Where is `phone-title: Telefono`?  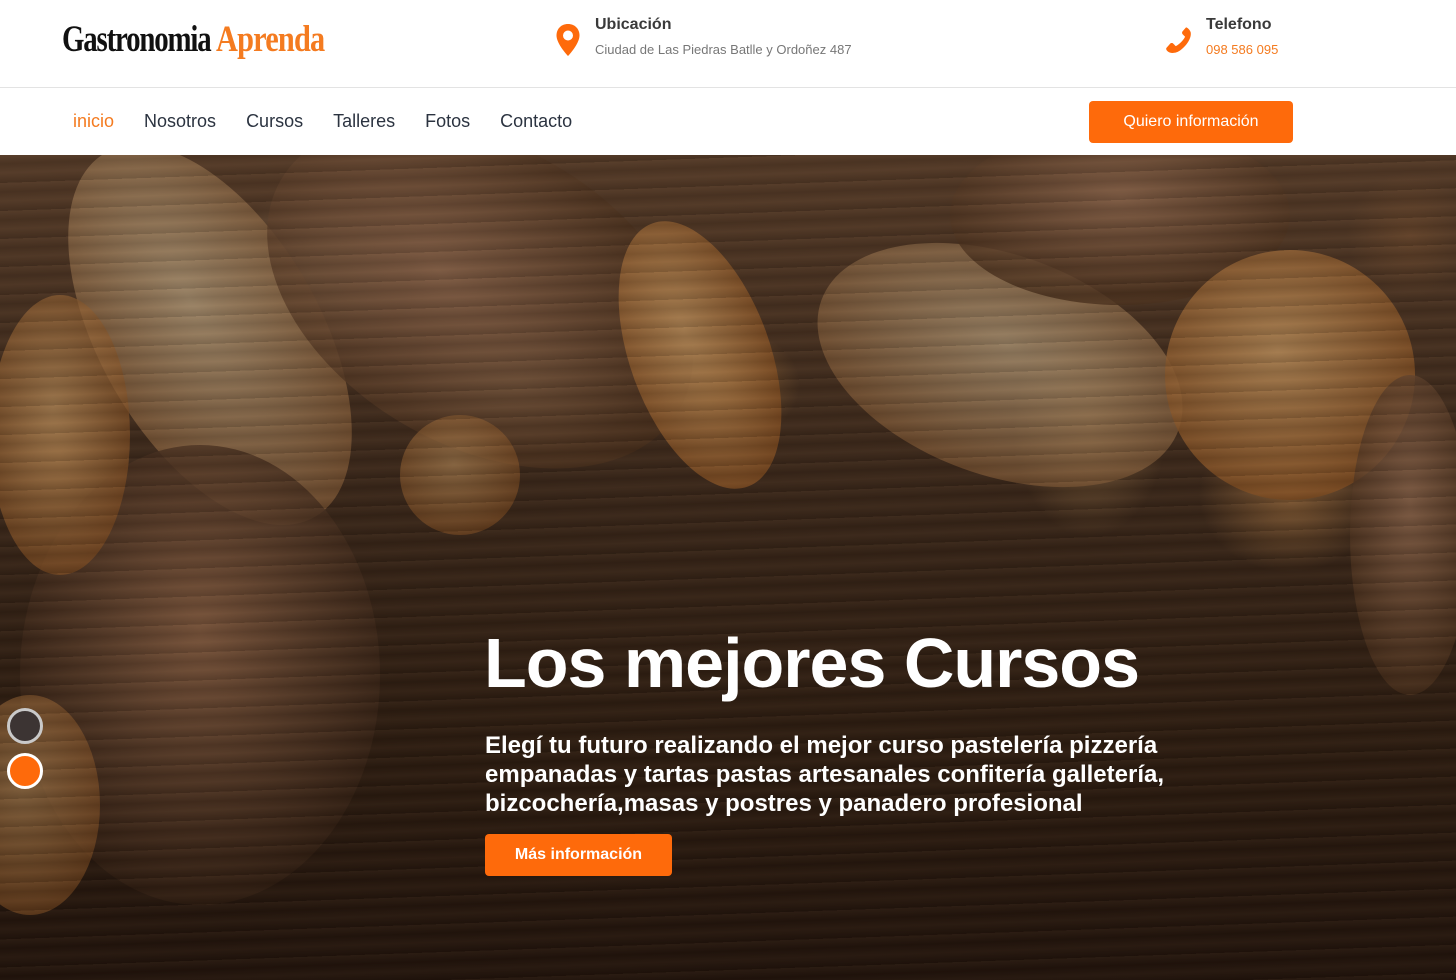 phone-title: Telefono is located at coordinates (1239, 24).